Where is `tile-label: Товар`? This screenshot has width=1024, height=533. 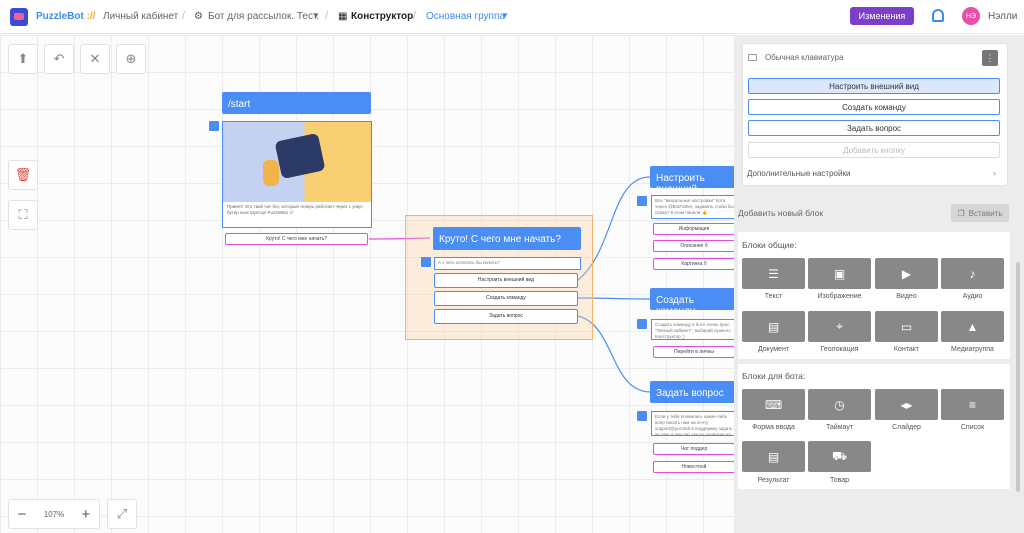
tile-label: Товар is located at coordinates (839, 480).